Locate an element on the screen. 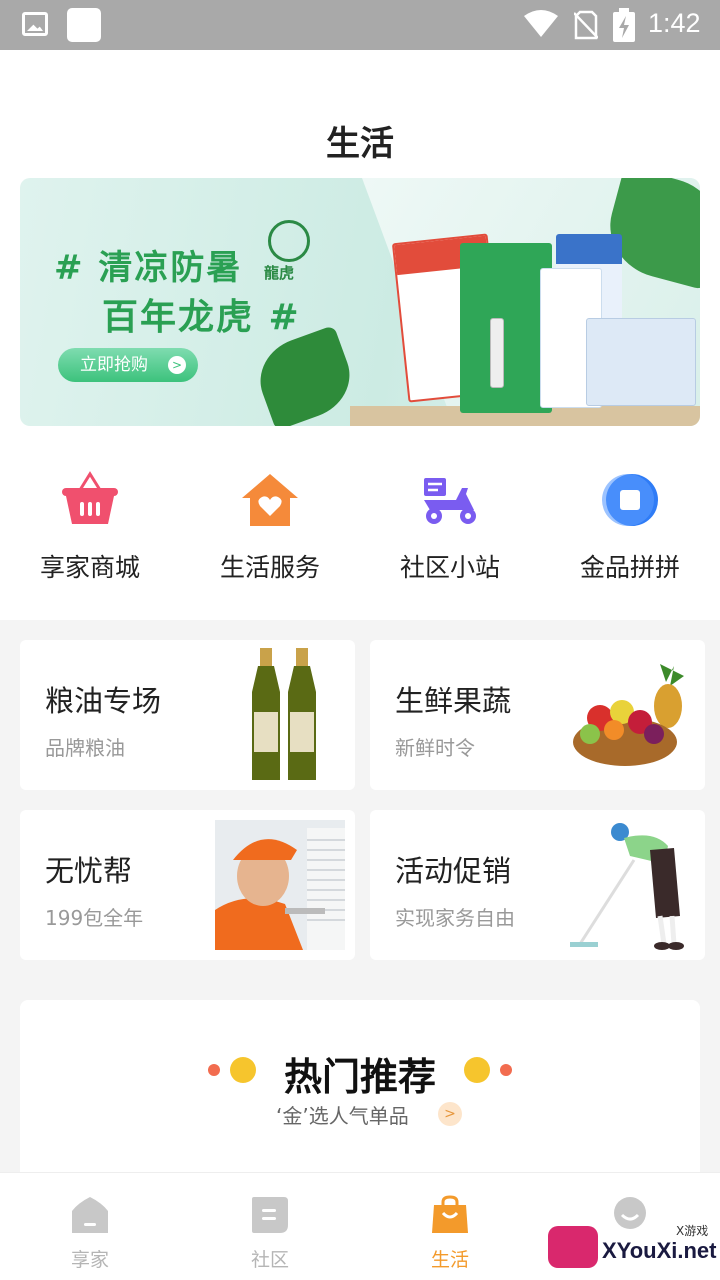 Image resolution: width=720 pixels, height=1280 pixels. app-notification-icon is located at coordinates (84, 25).